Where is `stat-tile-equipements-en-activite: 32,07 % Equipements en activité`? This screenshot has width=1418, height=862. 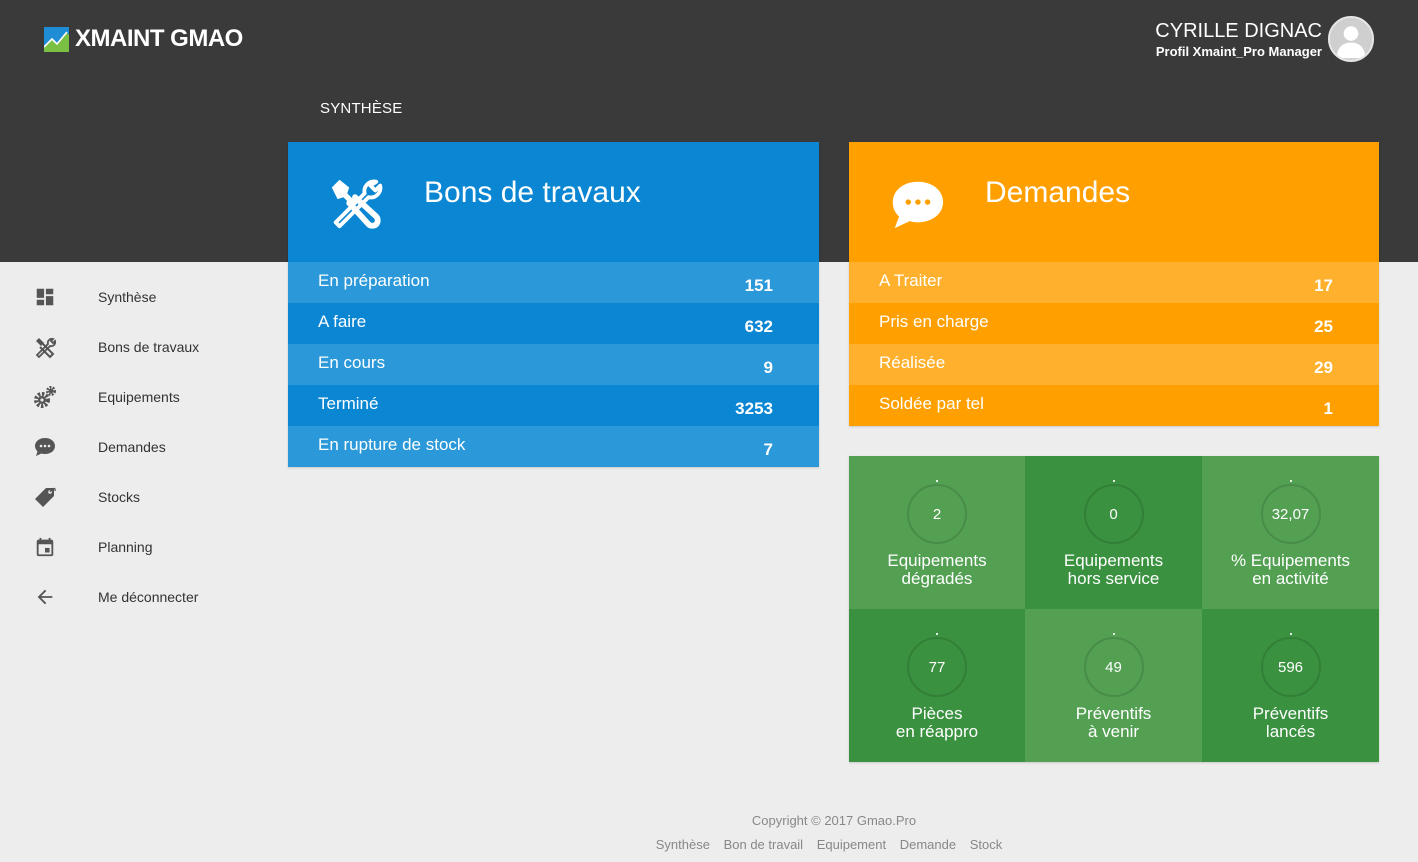
stat-tile-equipements-en-activite: 32,07 % Equipements en activité is located at coordinates (1290, 532).